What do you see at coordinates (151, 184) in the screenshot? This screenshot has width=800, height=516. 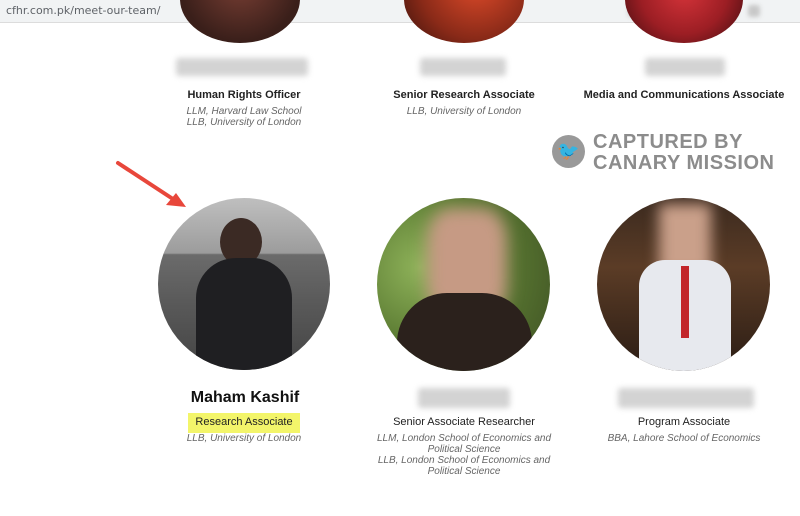 I see `annotation-arrow-icon` at bounding box center [151, 184].